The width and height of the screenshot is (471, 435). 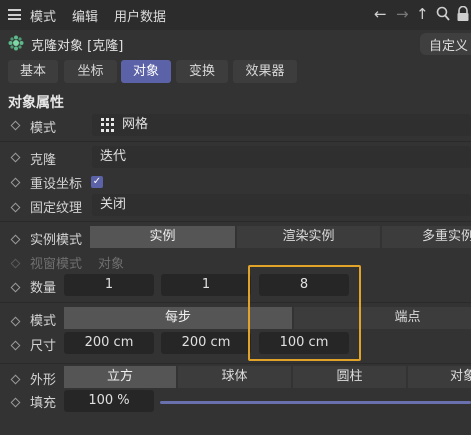 What do you see at coordinates (43, 288) in the screenshot?
I see `count-label: 数量` at bounding box center [43, 288].